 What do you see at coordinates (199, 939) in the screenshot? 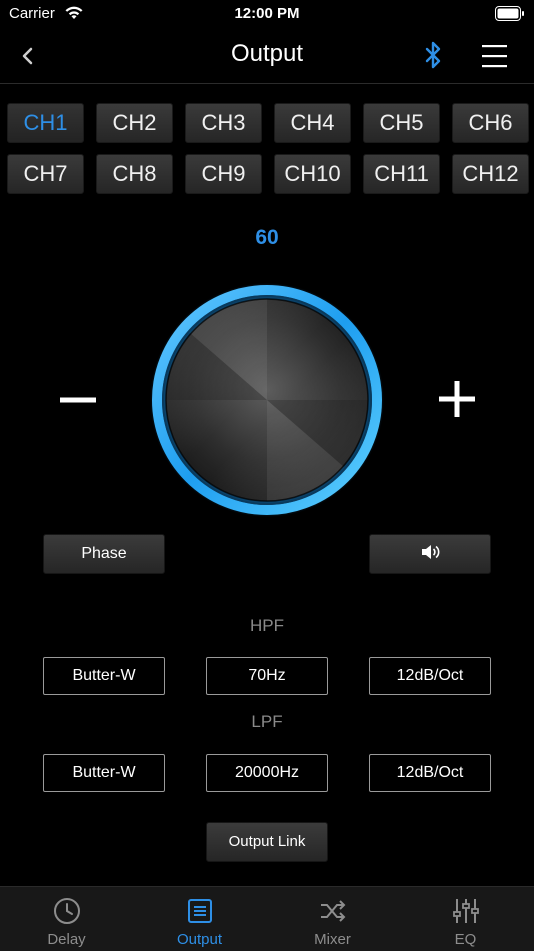
I see `tab-label-output: Output` at bounding box center [199, 939].